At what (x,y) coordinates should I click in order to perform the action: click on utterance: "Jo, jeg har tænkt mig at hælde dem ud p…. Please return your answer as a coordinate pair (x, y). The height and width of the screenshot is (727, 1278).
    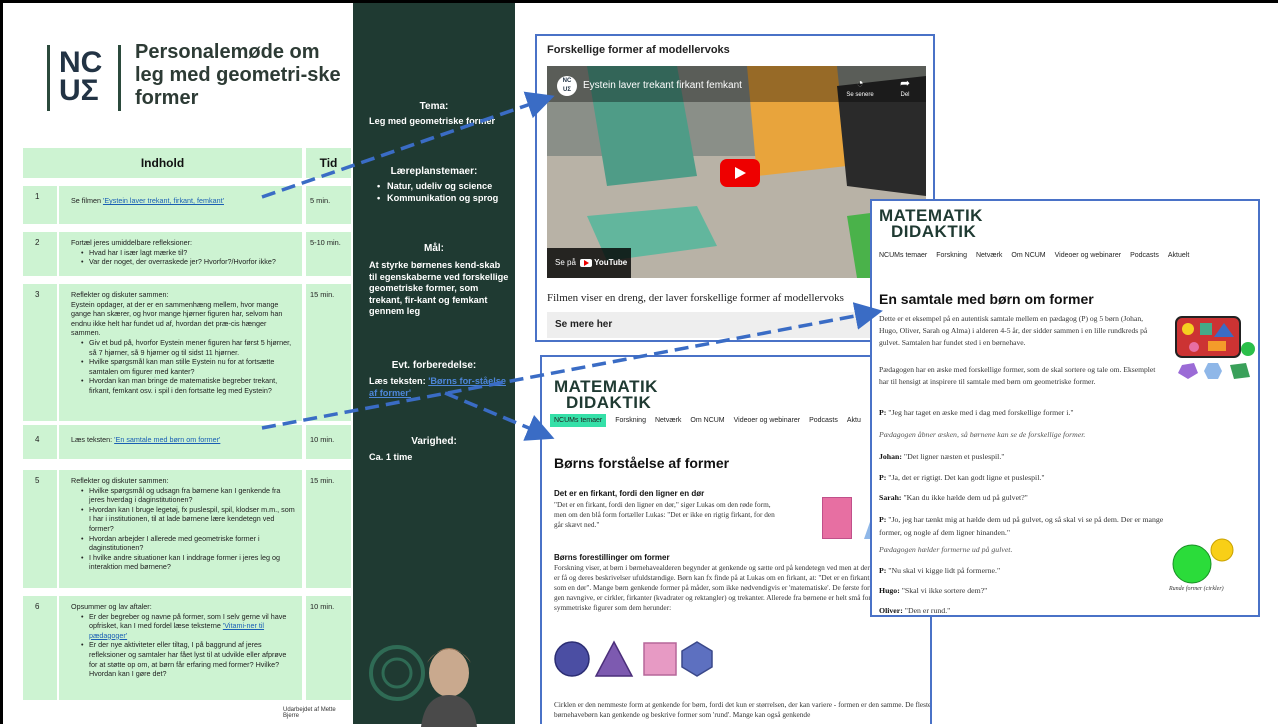
    Looking at the image, I should click on (1021, 526).